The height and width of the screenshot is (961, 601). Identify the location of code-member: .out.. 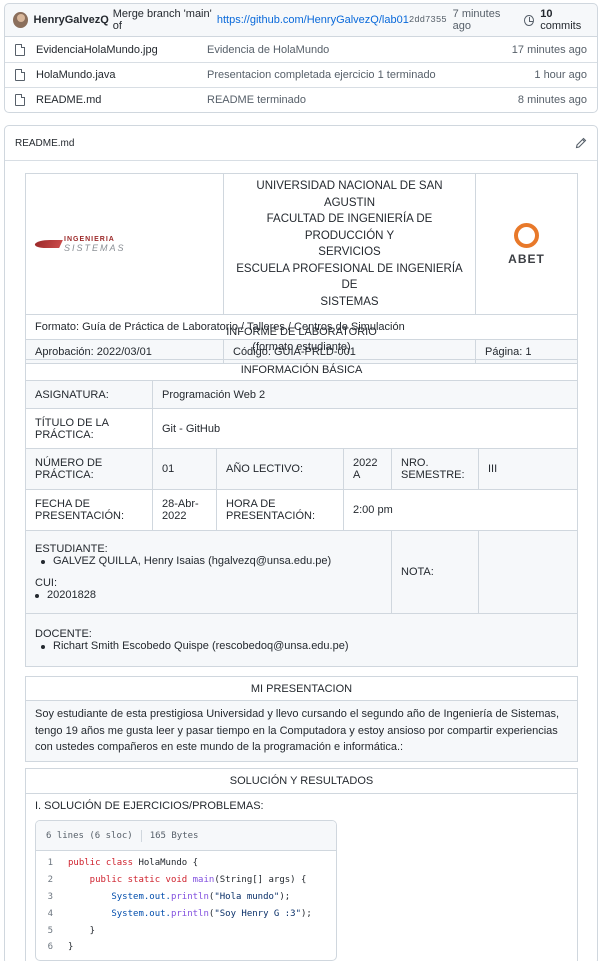
(157, 913).